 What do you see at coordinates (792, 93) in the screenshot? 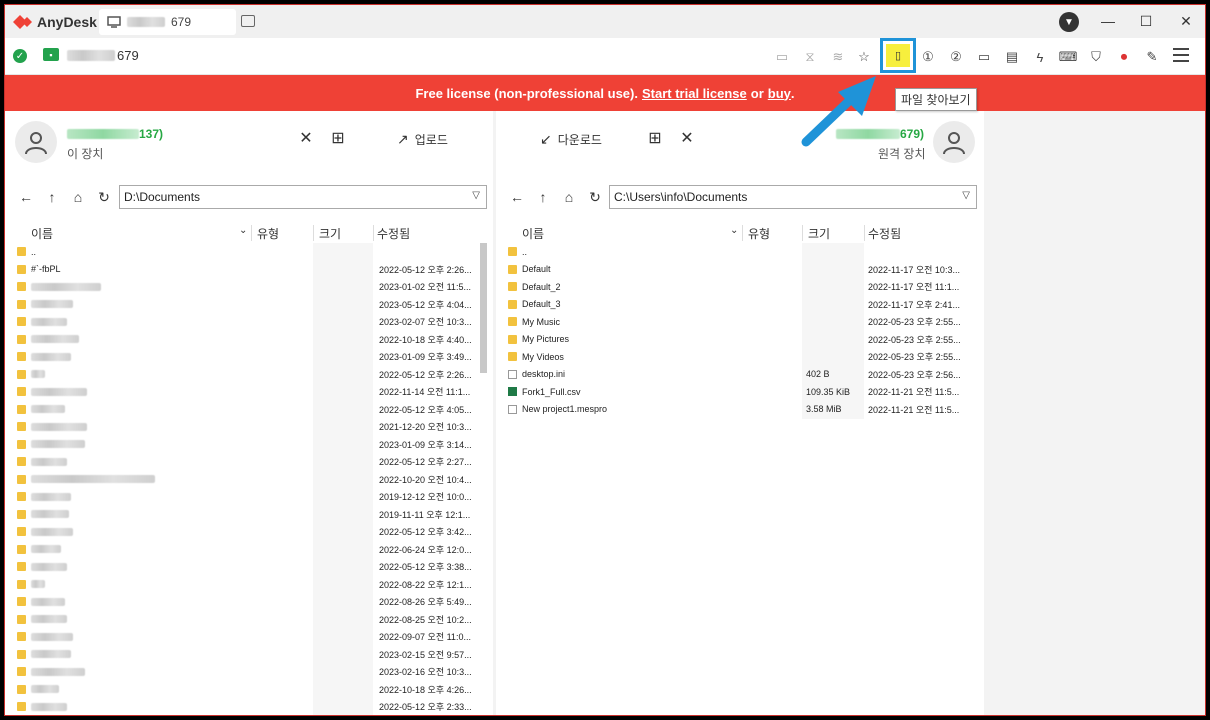
I see `banner-period: .` at bounding box center [792, 93].